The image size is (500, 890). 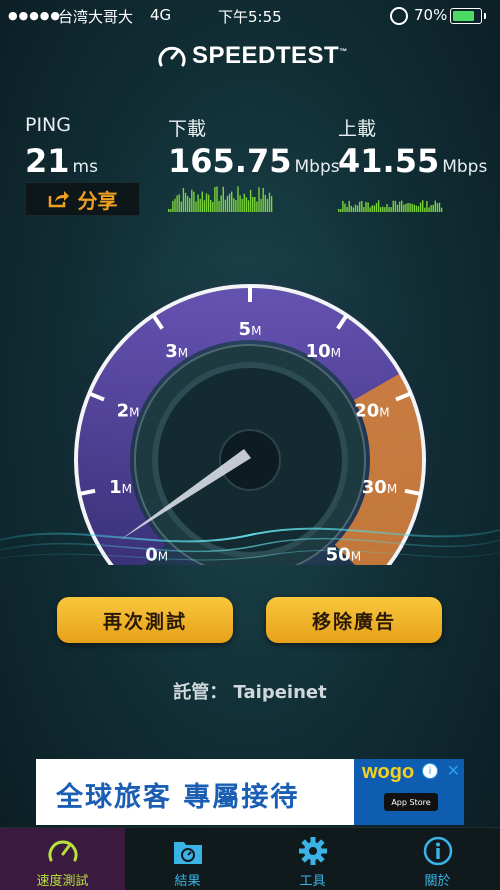 I want to click on battery-percent: 70%, so click(x=431, y=15).